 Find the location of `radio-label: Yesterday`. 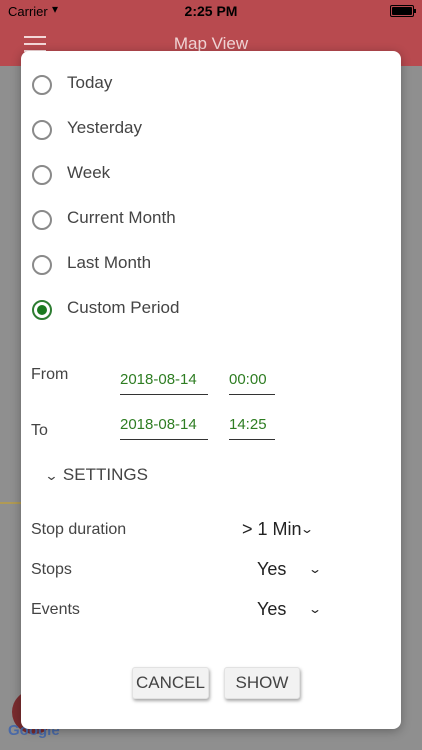

radio-label: Yesterday is located at coordinates (104, 127).